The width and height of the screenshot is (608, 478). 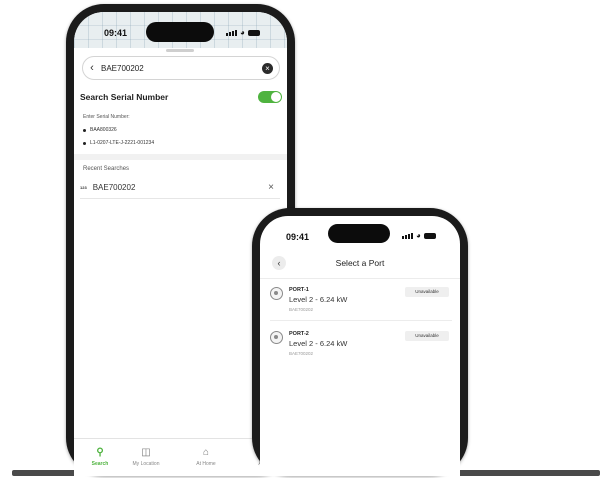 I want to click on search-icon: ⚲, so click(x=100, y=452).